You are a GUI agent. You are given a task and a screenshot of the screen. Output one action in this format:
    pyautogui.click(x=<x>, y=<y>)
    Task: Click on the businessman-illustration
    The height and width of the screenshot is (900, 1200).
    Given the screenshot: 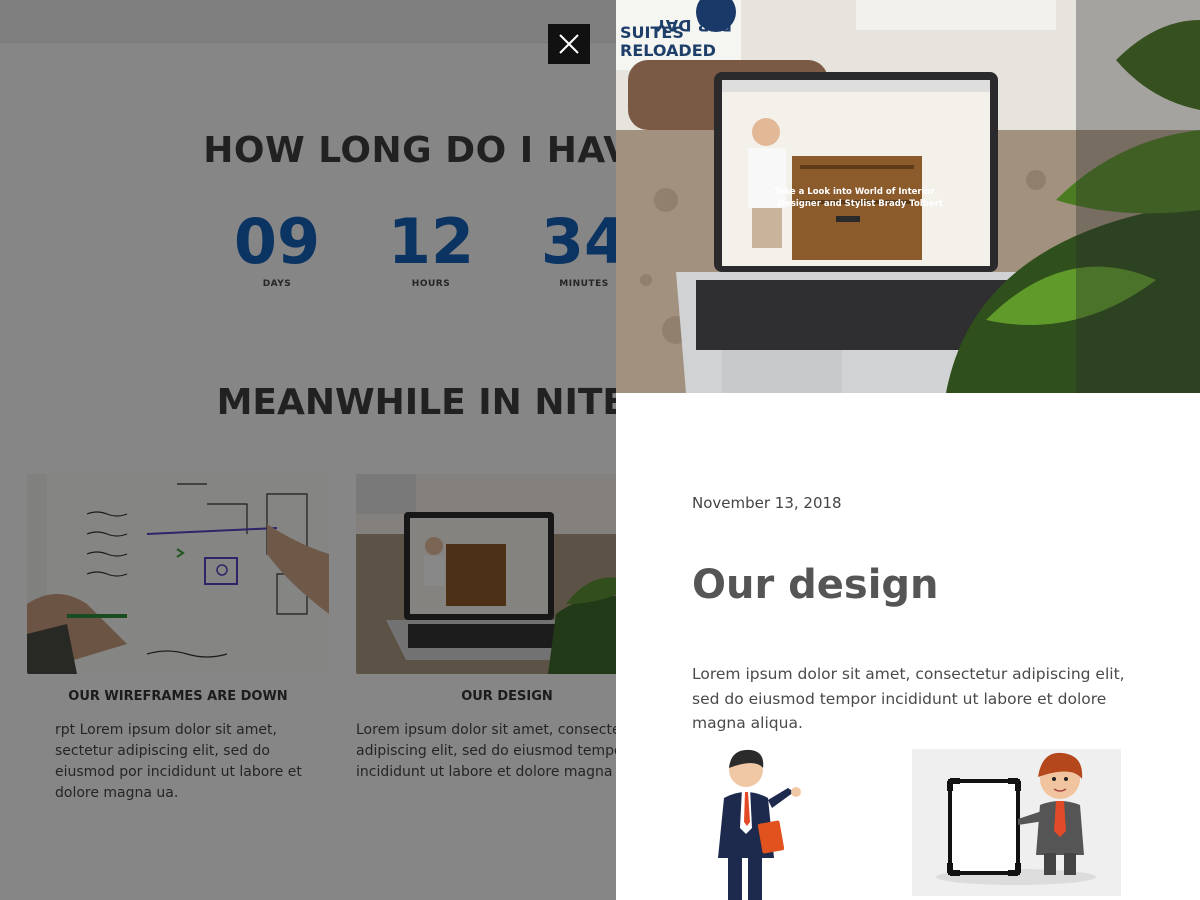 What is the action you would take?
    pyautogui.click(x=762, y=824)
    